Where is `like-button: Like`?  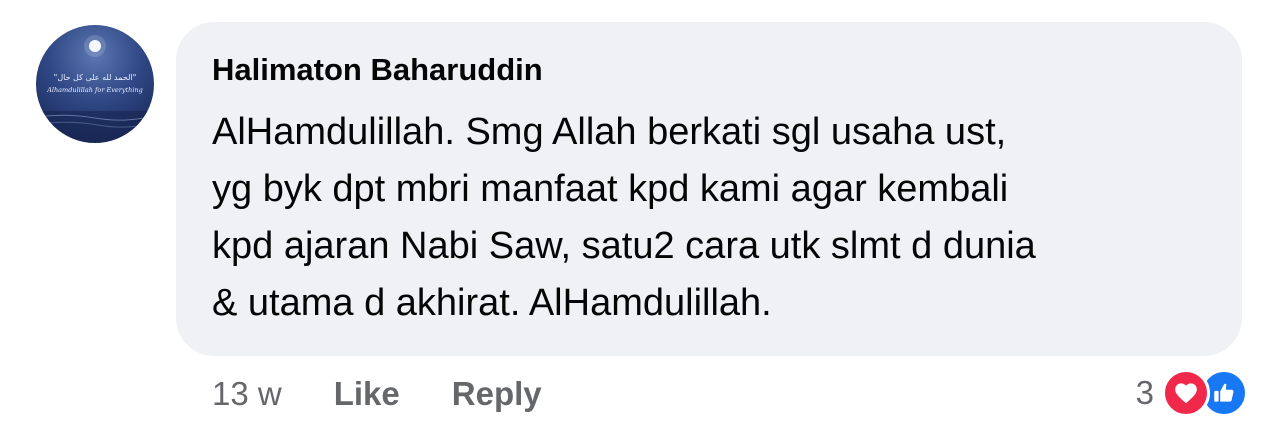
like-button: Like is located at coordinates (367, 394).